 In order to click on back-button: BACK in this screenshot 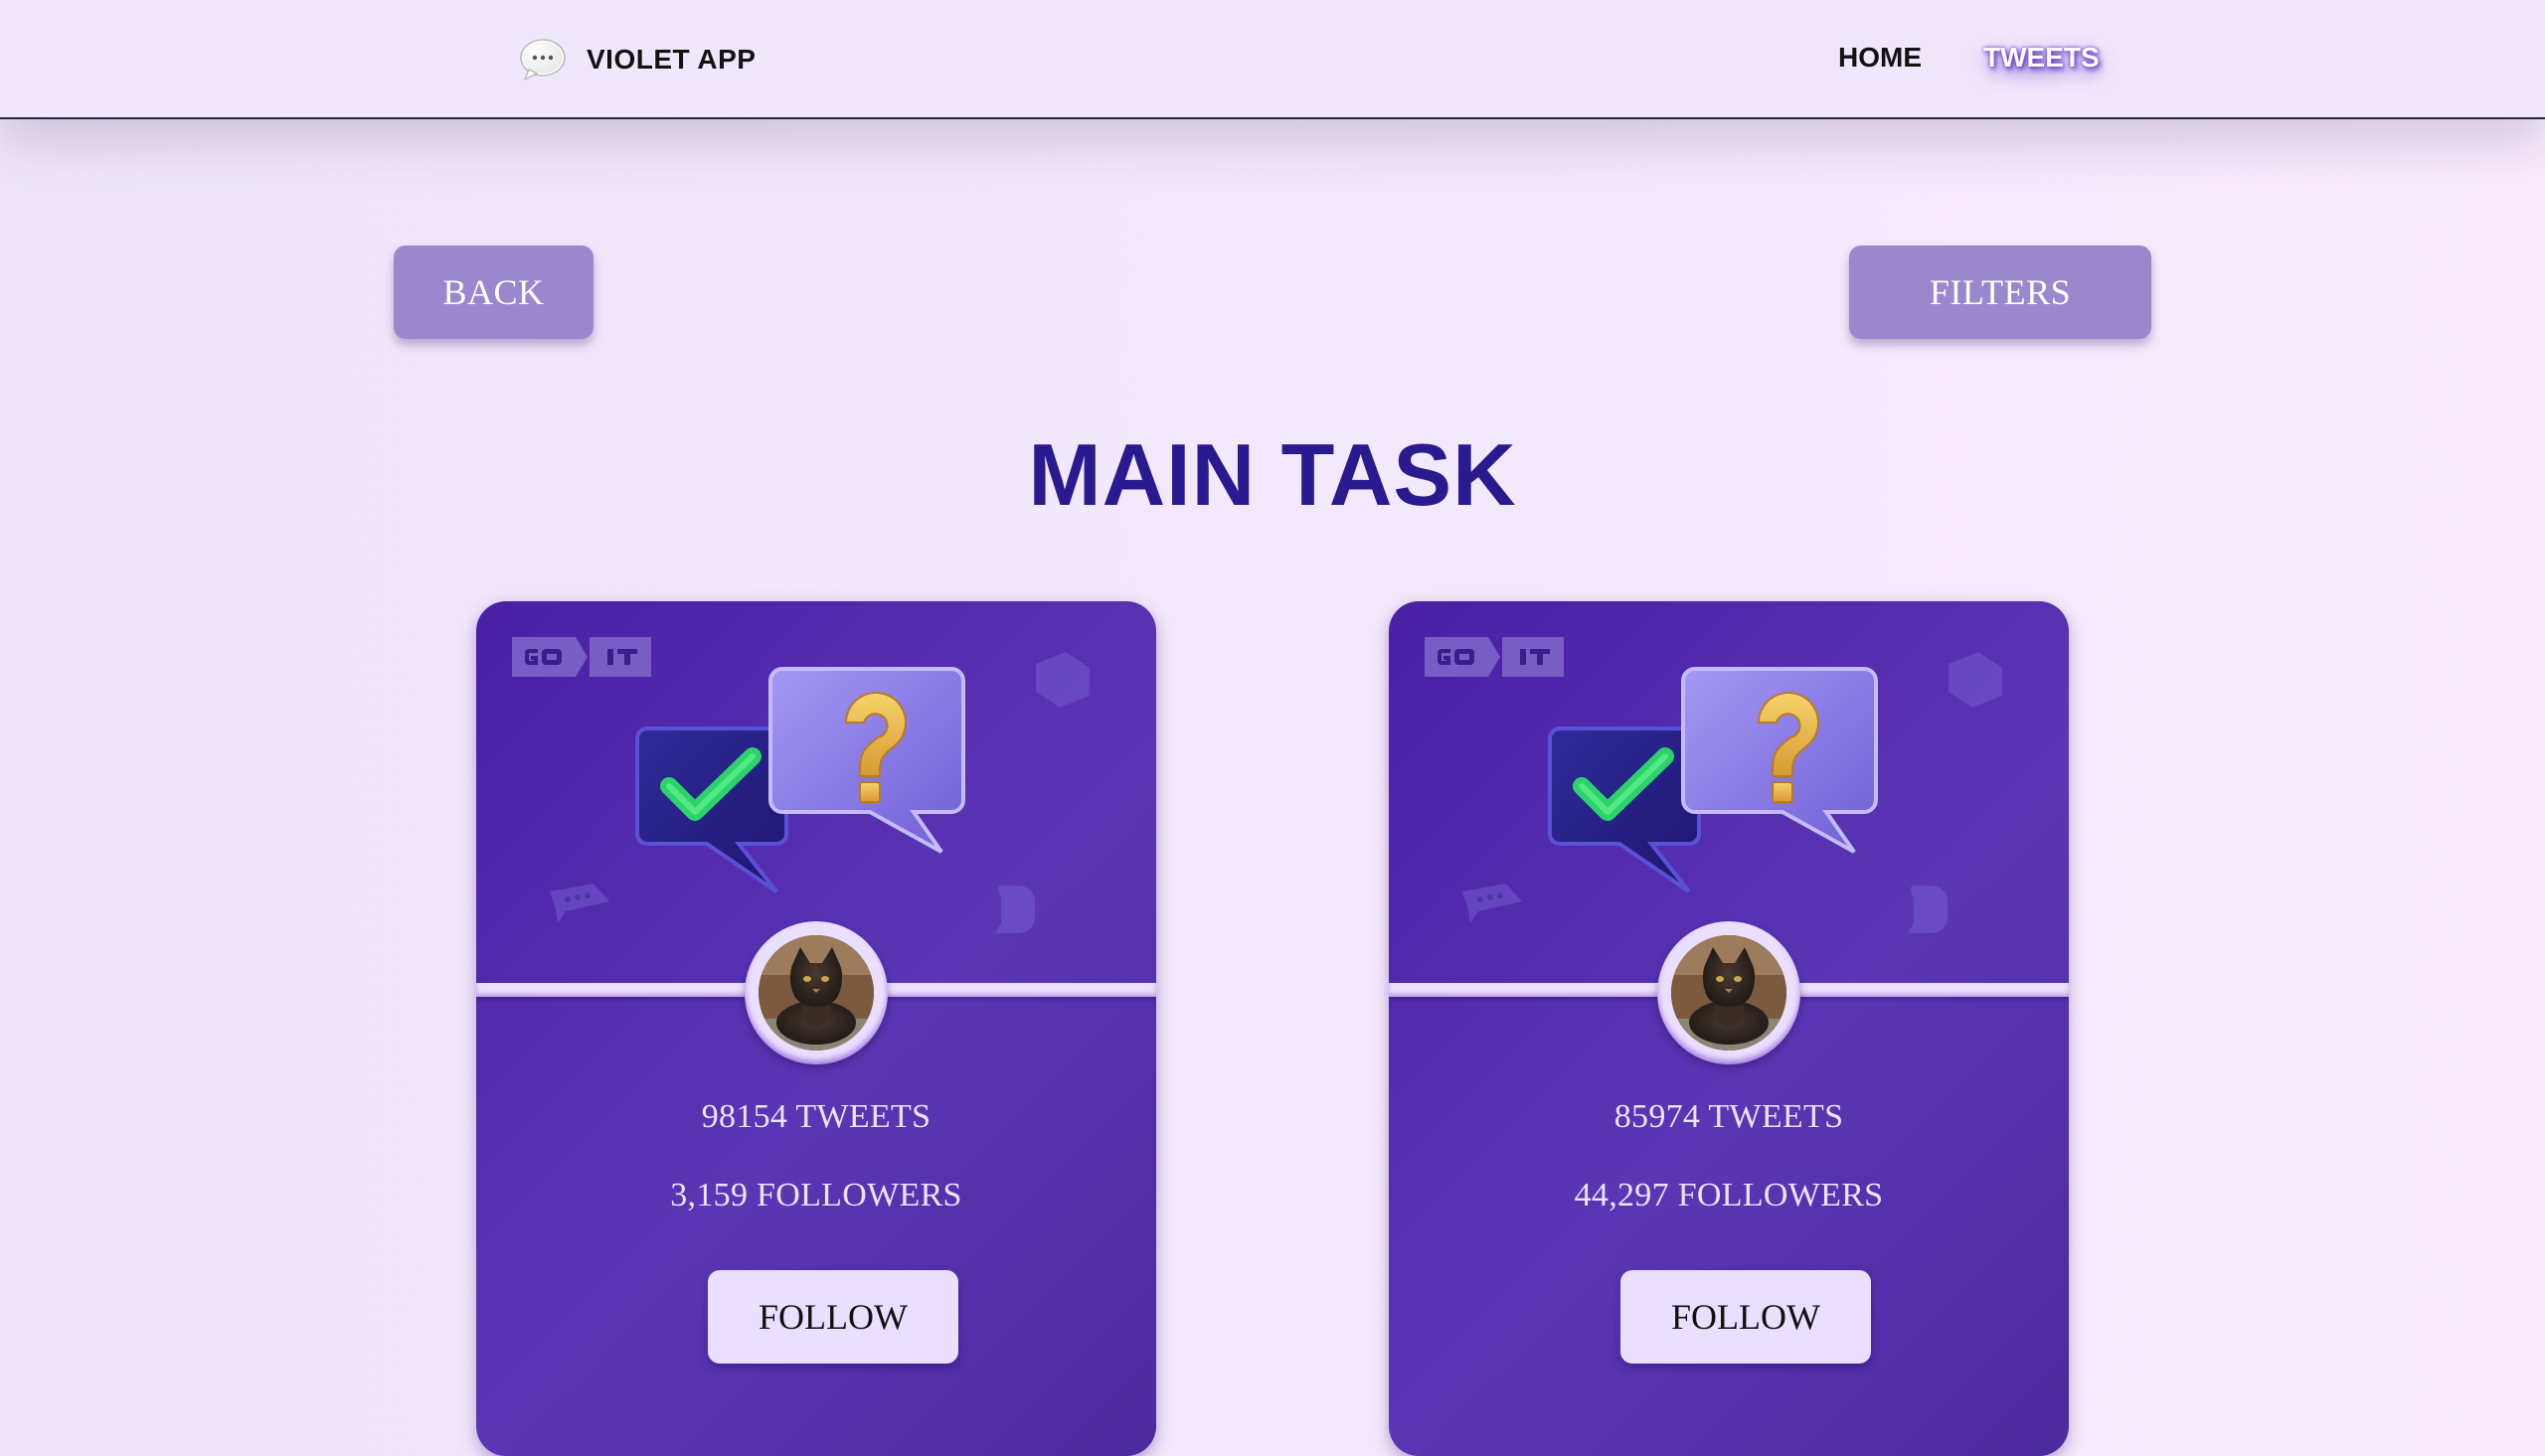, I will do `click(494, 292)`.